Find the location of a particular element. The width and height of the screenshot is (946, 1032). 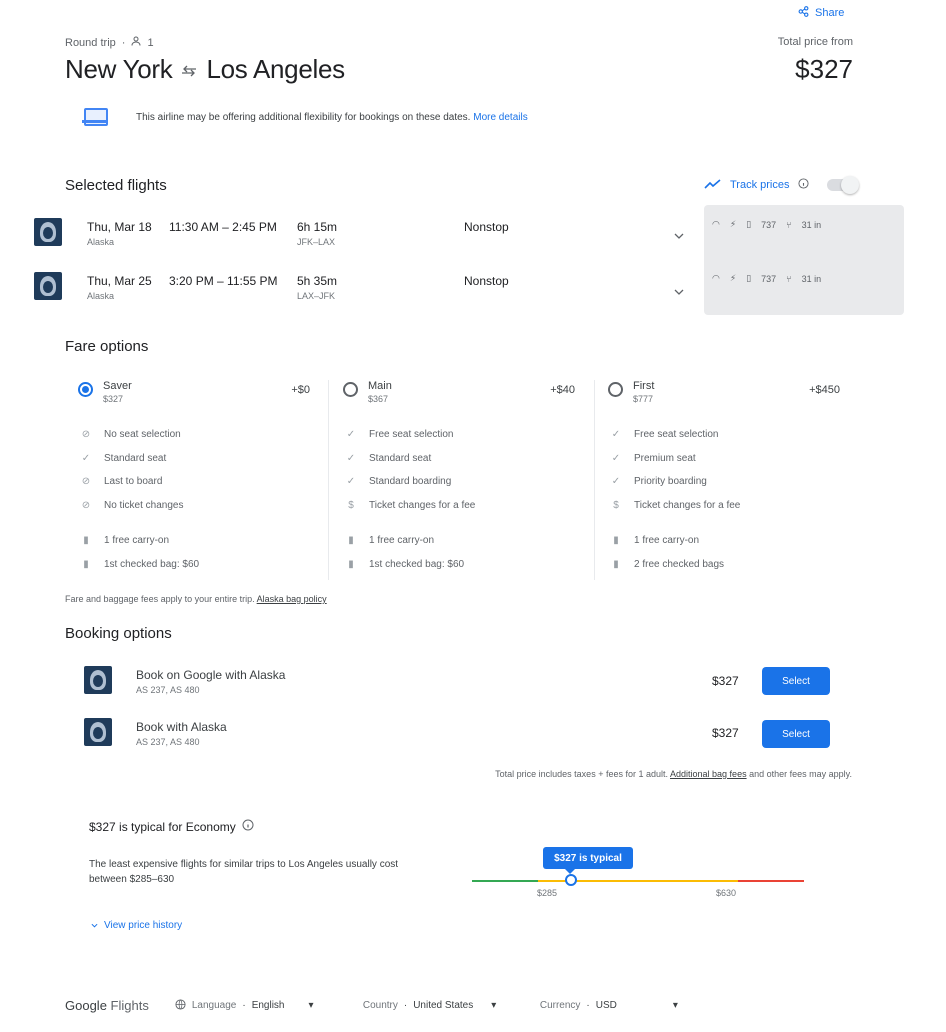

flight-duration: 5h 35m is located at coordinates (317, 281).